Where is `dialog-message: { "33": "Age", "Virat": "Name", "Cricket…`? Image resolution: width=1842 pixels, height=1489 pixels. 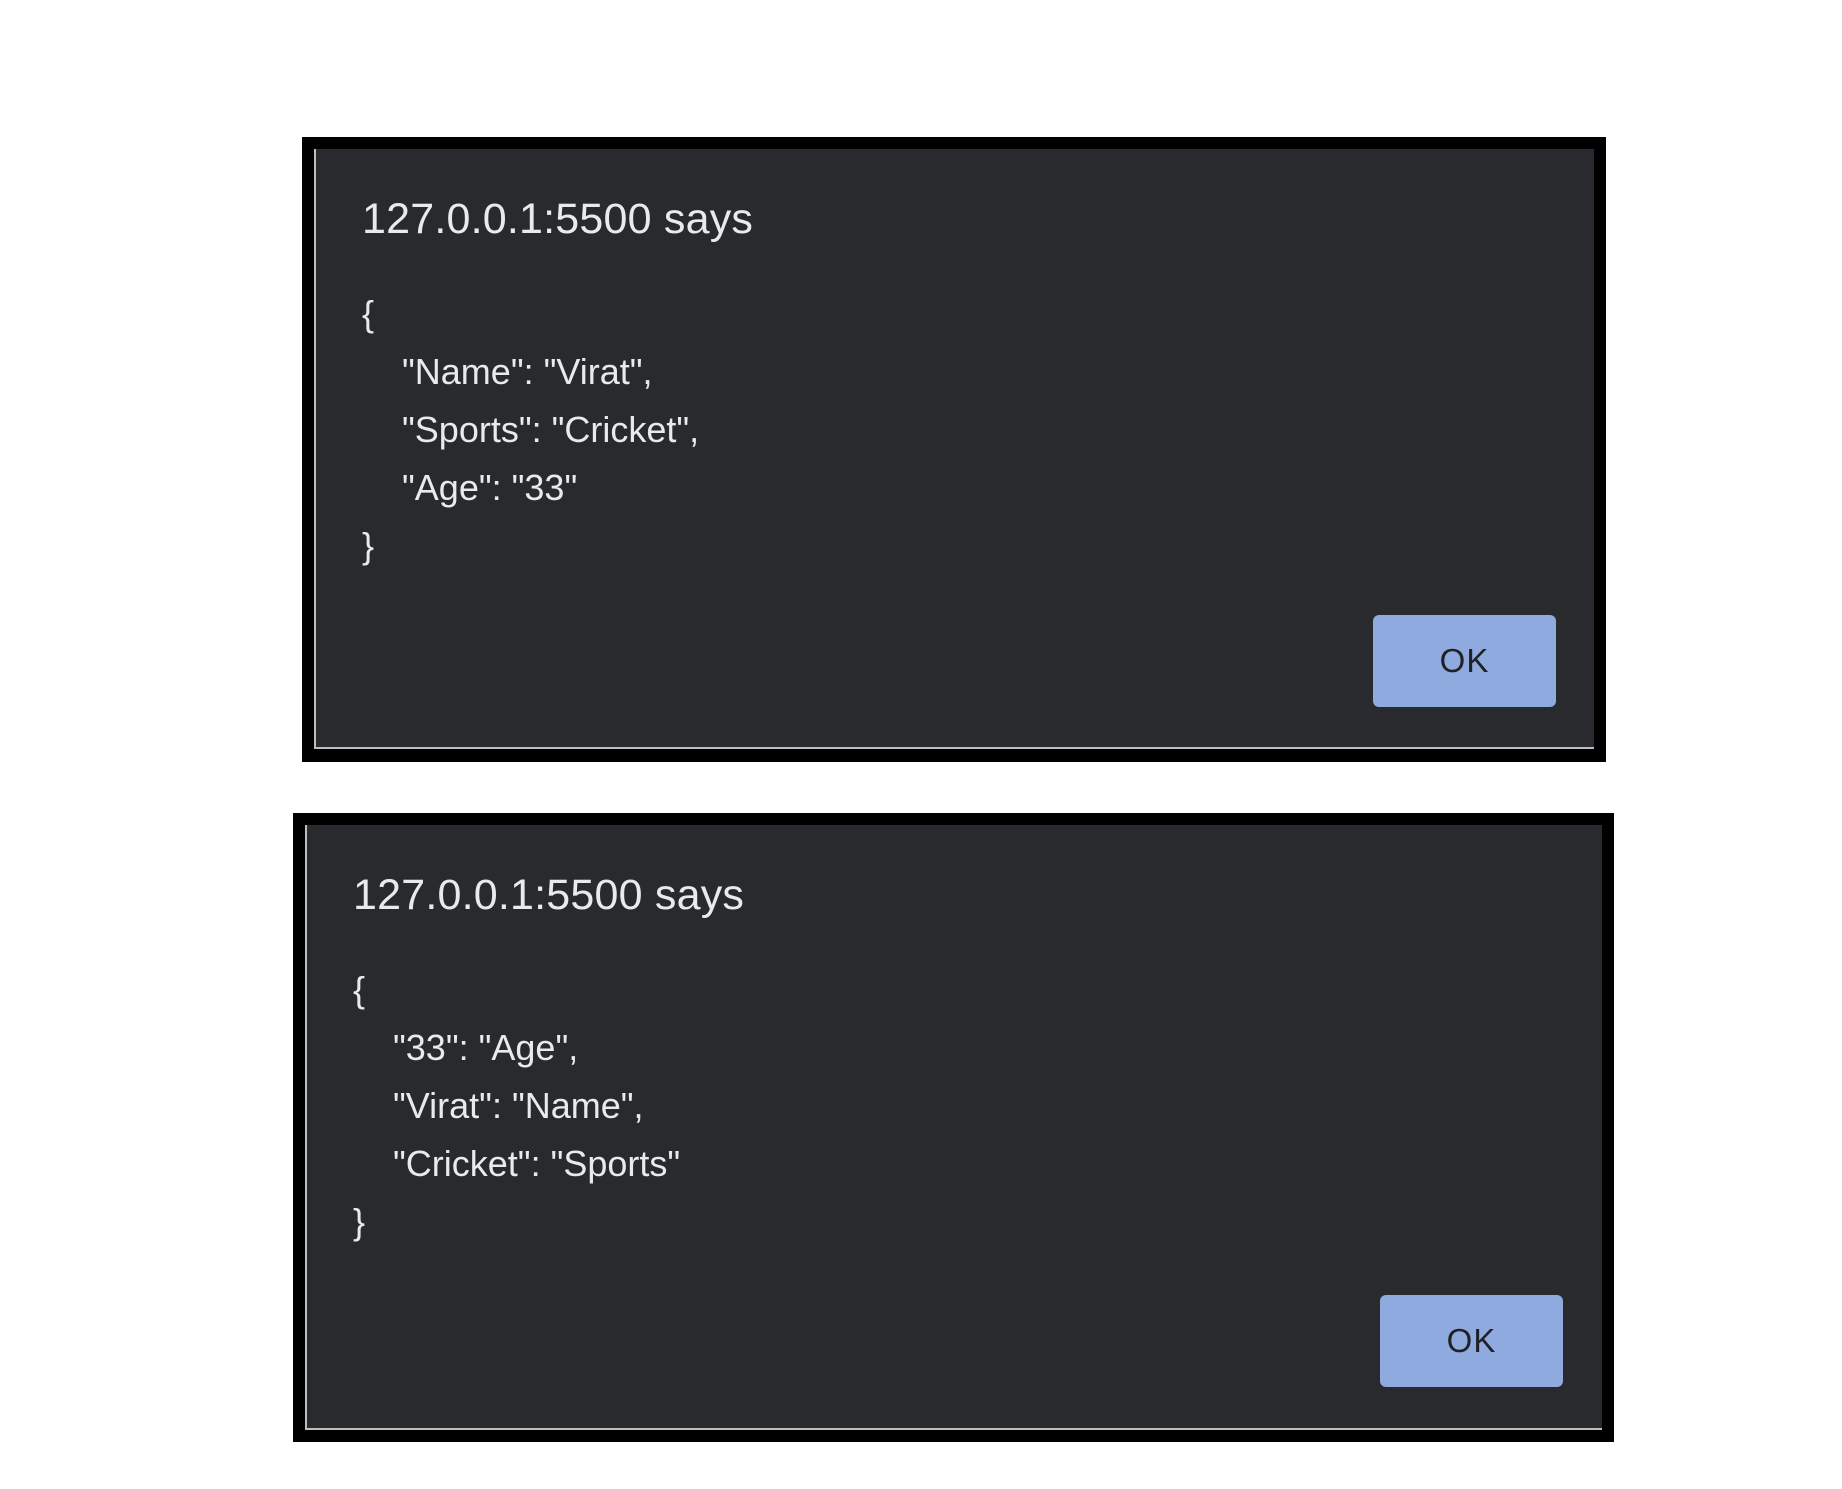 dialog-message: { "33": "Age", "Virat": "Name", "Cricket… is located at coordinates (517, 1105).